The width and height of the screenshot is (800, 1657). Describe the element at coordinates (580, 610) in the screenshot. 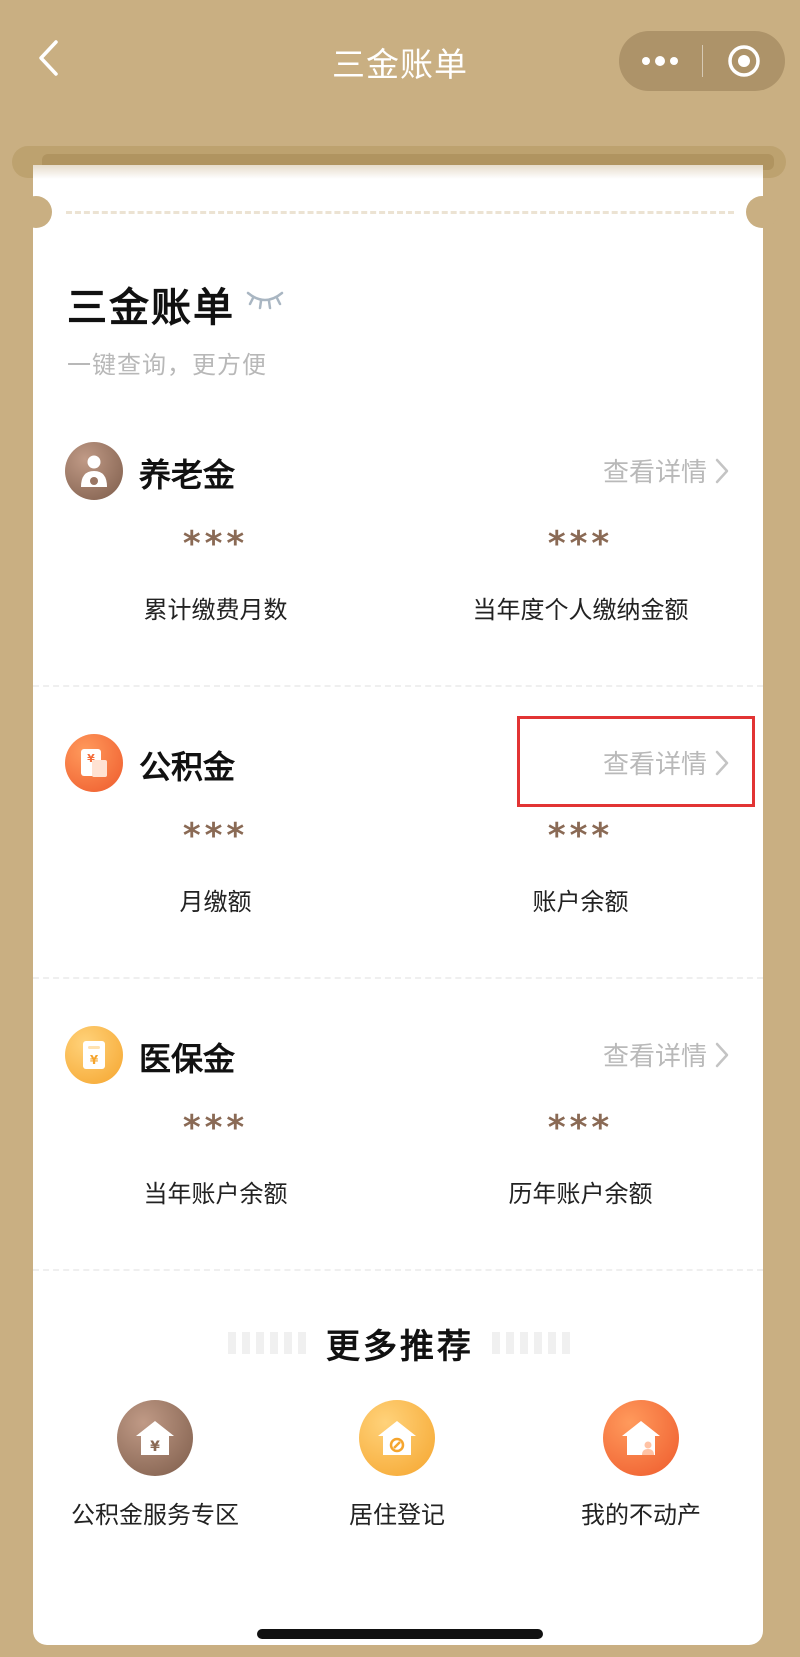

I see `stat-label: 当年度个人缴纳金额` at that location.